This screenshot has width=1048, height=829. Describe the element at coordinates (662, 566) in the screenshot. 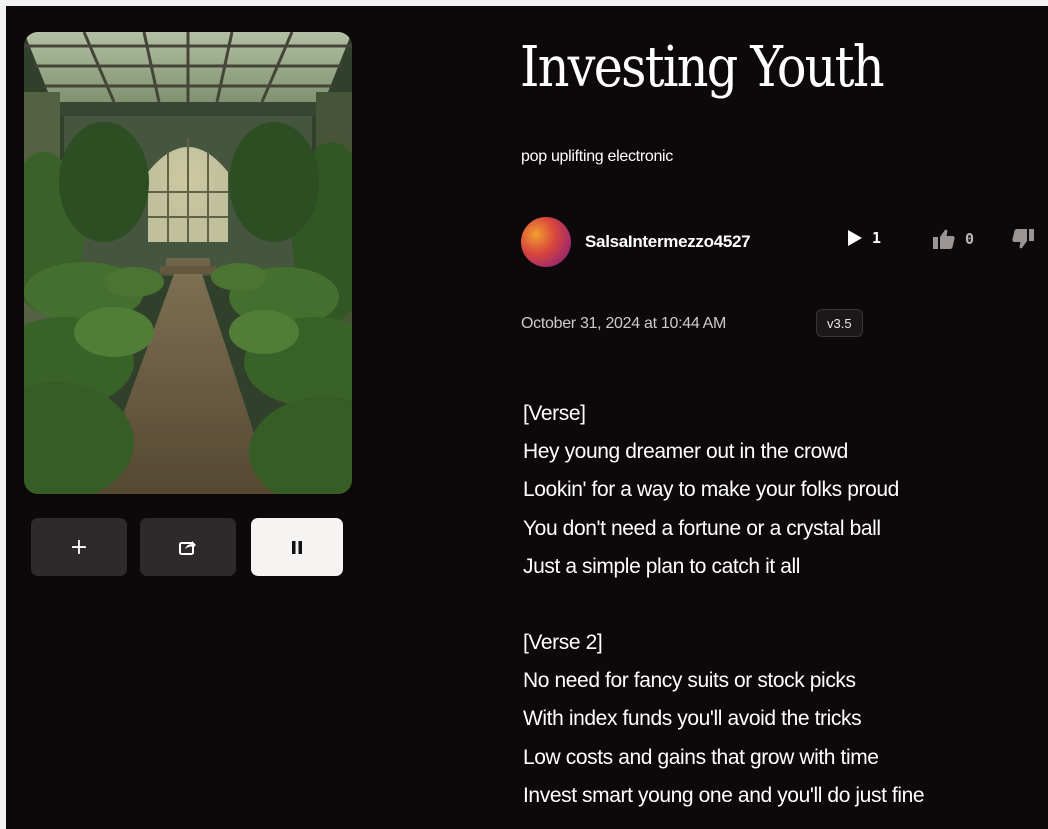

I see `lyric-line: Just a simple plan to catch it all` at that location.